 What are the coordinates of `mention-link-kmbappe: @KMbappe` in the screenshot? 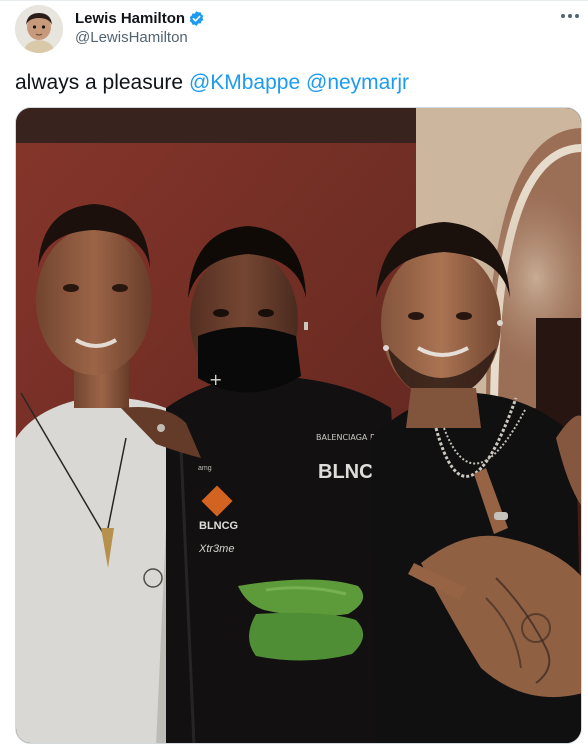 It's located at (244, 82).